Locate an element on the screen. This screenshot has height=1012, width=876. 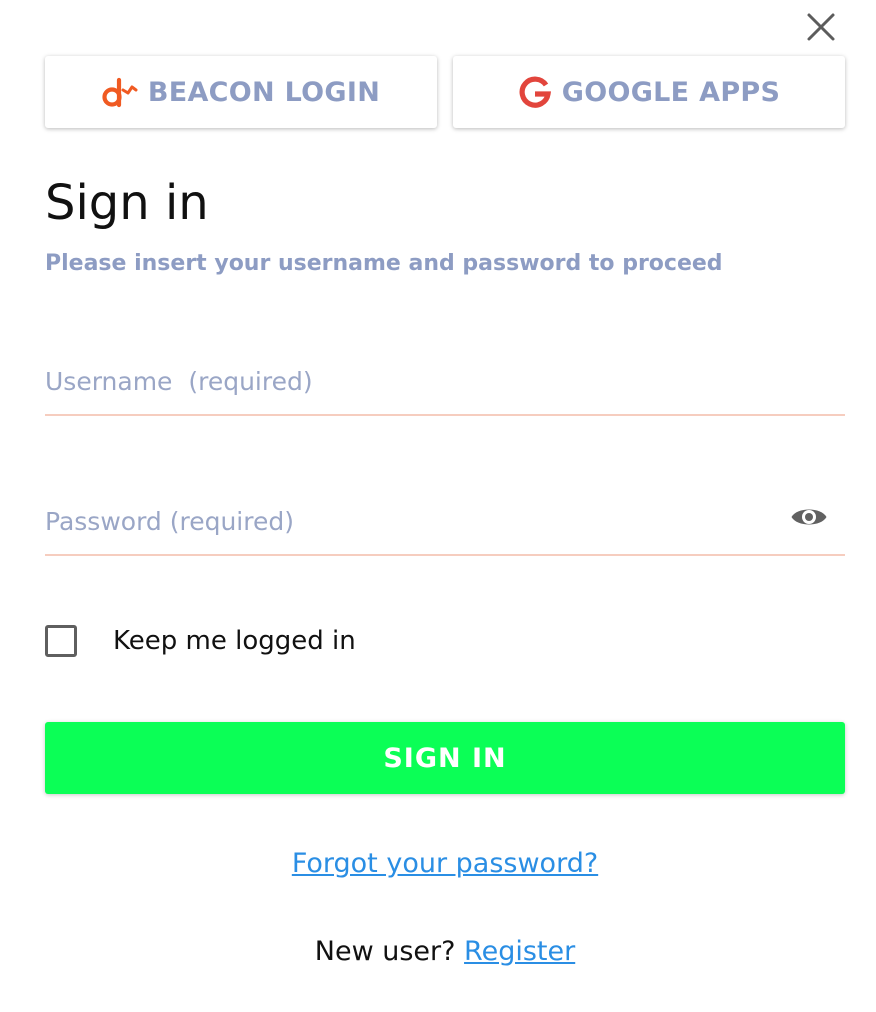
close-button is located at coordinates (821, 27).